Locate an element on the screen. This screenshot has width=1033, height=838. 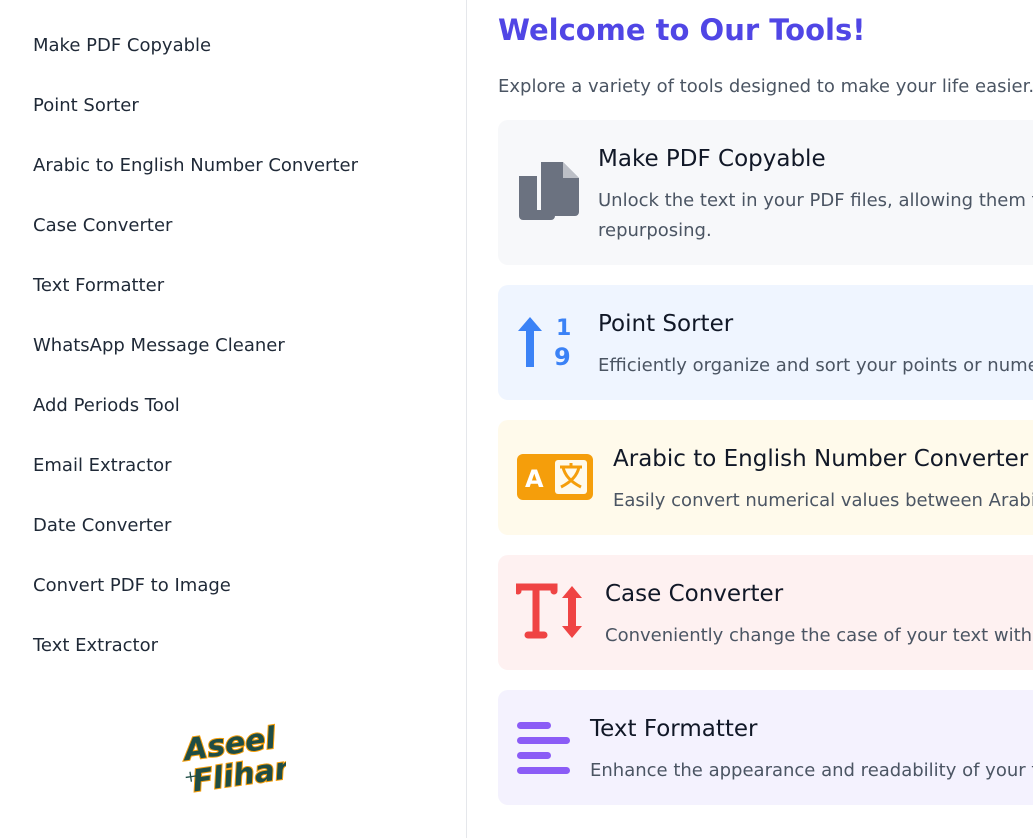
card-title: Point Sorter is located at coordinates (666, 324).